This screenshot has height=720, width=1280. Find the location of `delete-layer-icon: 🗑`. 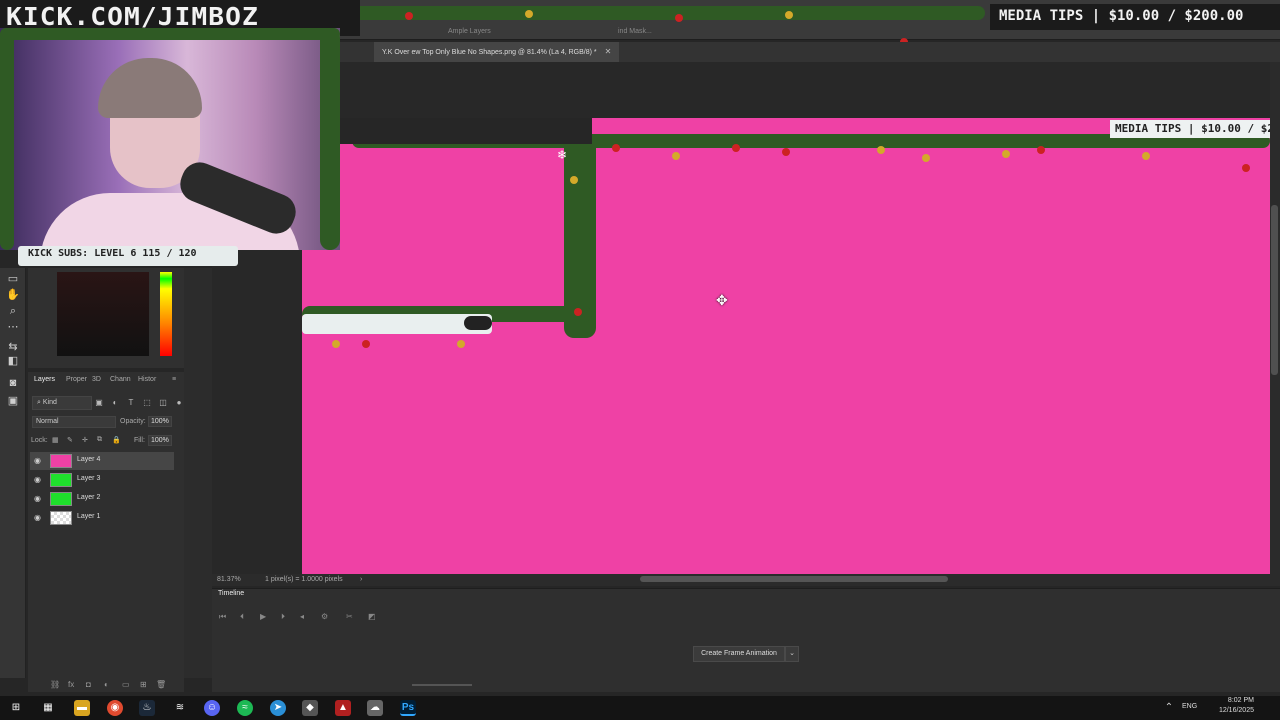

delete-layer-icon: 🗑 is located at coordinates (161, 684).